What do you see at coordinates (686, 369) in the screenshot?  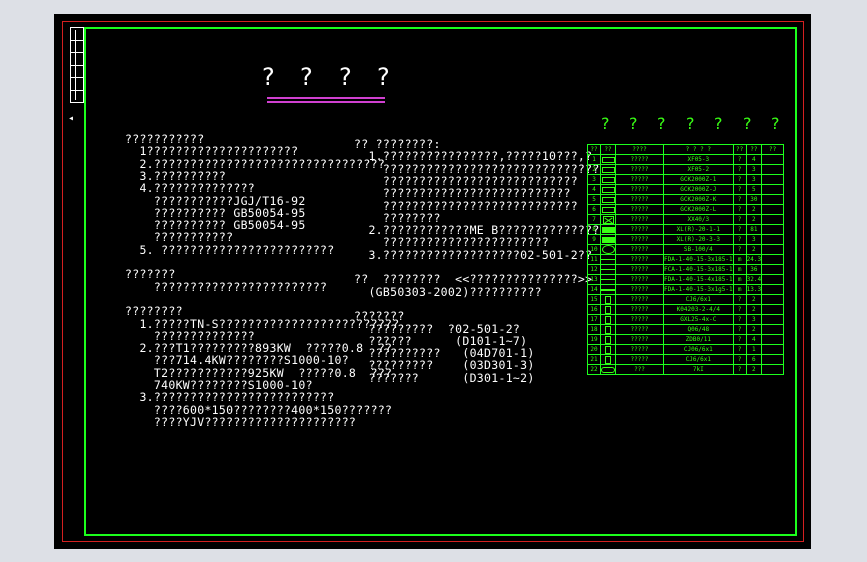 I see `legend-row: 22??? 7kI? 2` at bounding box center [686, 369].